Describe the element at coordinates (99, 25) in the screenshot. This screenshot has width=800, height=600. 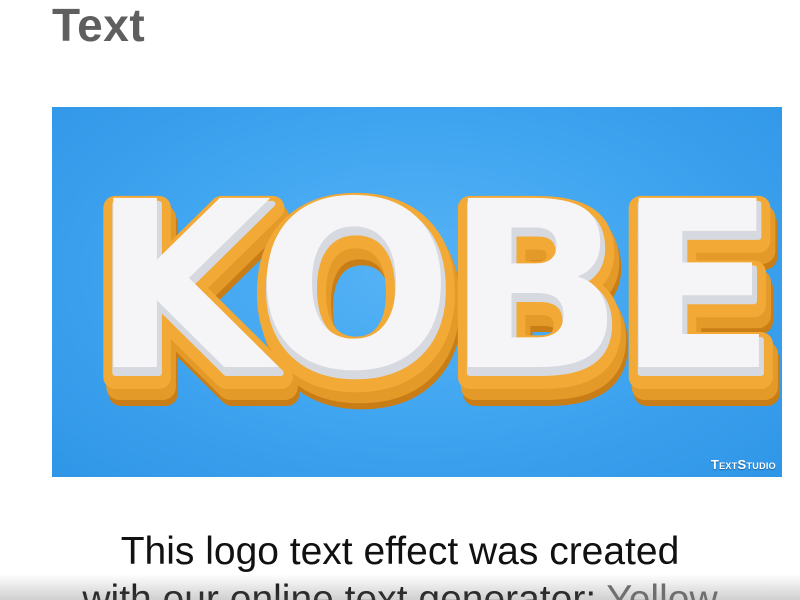
I see `section-heading: Text` at that location.